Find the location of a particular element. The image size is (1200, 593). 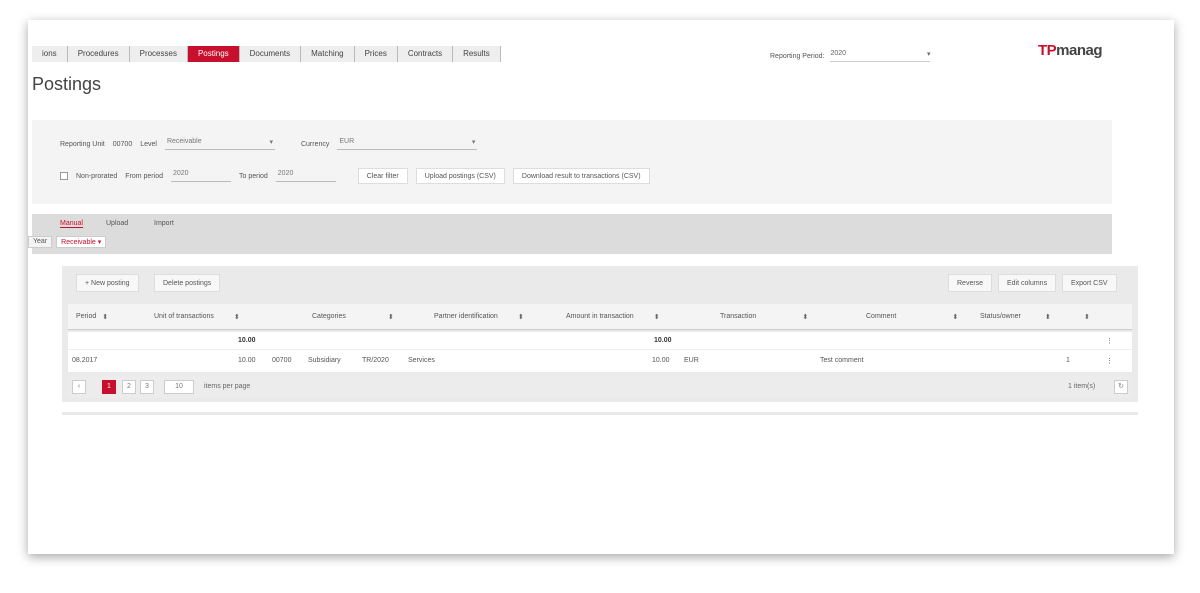

divider is located at coordinates (600, 413).